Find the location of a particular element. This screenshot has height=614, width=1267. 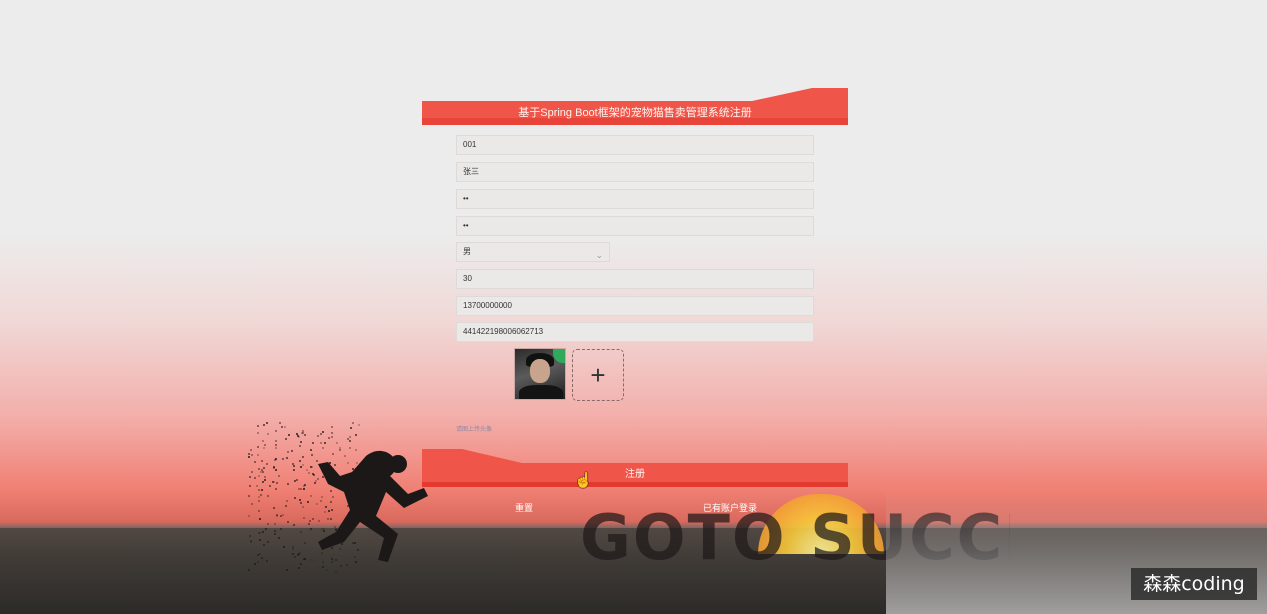

chevron-down-icon: ⌄ is located at coordinates (599, 255).